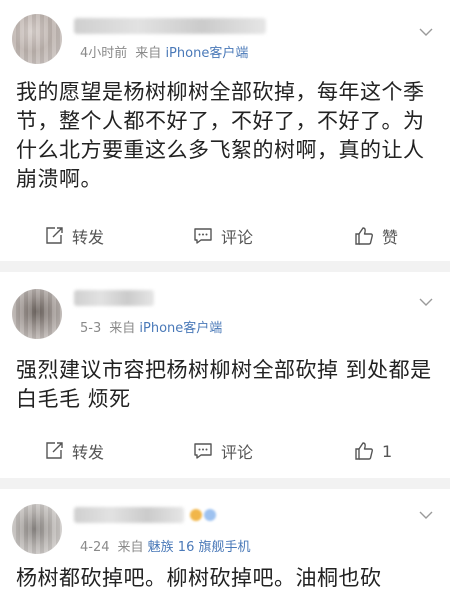 Image resolution: width=450 pixels, height=594 pixels. Describe the element at coordinates (95, 547) in the screenshot. I see `post-time: 4-24` at that location.